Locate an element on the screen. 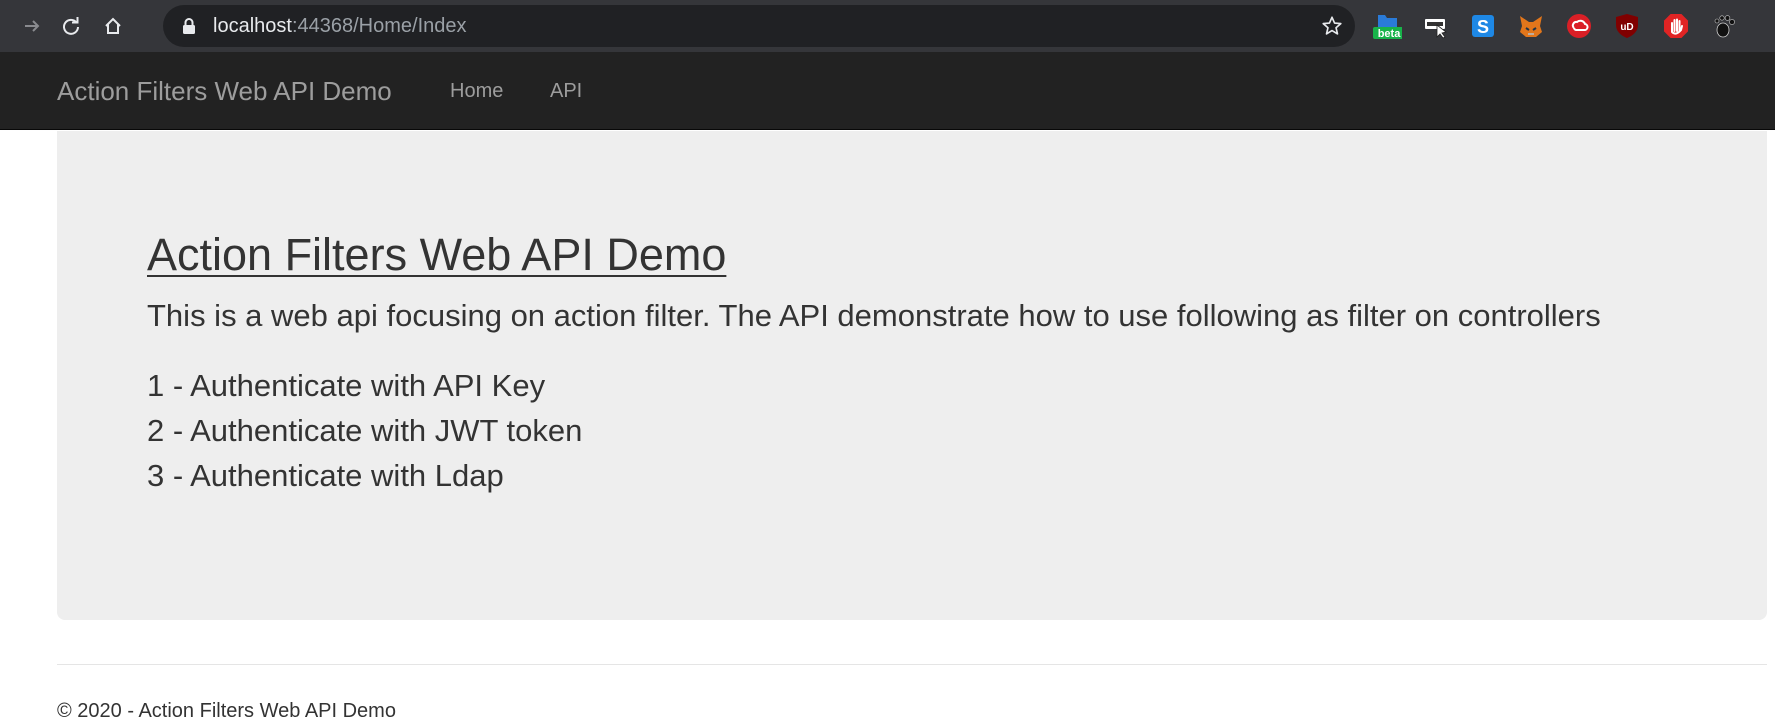  list-item: 2 - Authenticate with JWT token is located at coordinates (365, 430).